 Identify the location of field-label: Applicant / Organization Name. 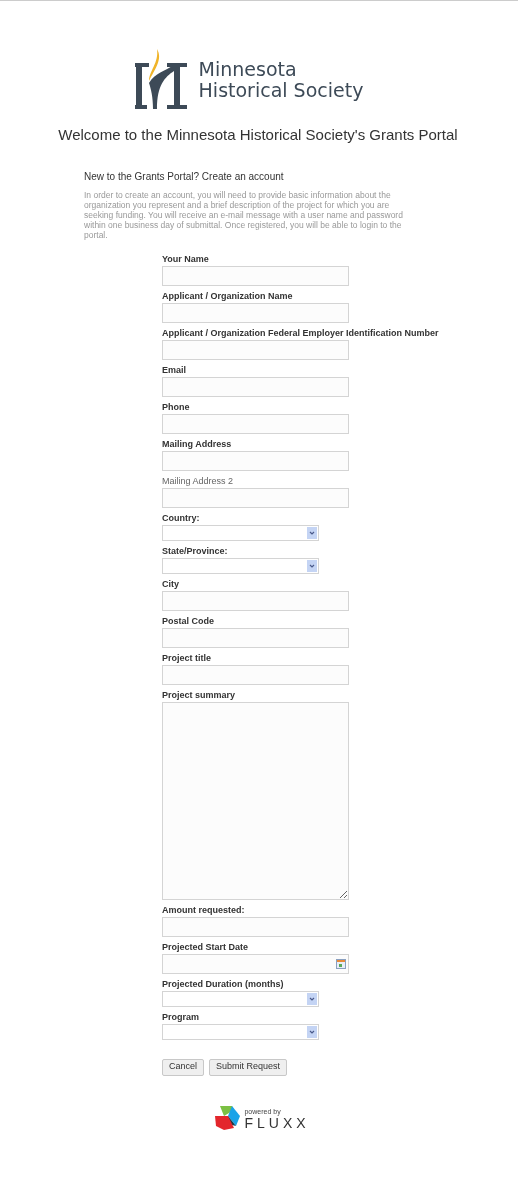
(228, 295).